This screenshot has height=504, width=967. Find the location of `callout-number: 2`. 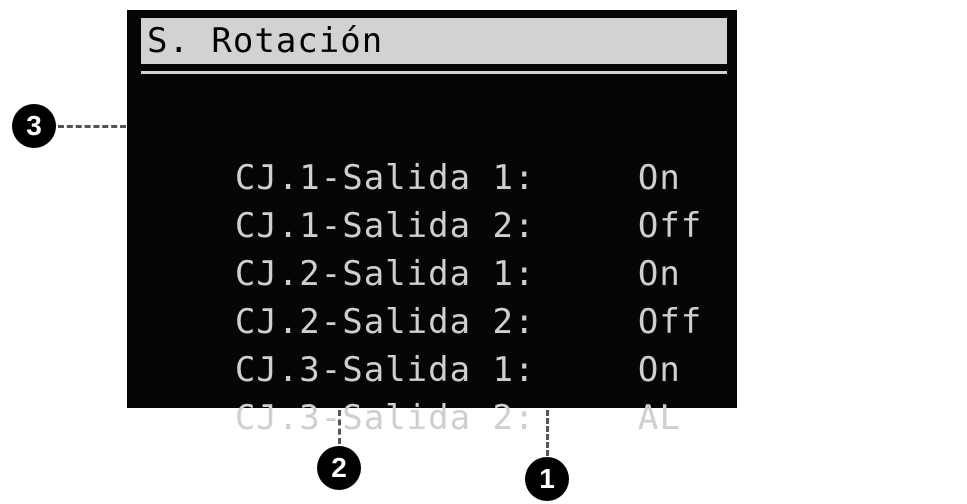

callout-number: 2 is located at coordinates (339, 467).